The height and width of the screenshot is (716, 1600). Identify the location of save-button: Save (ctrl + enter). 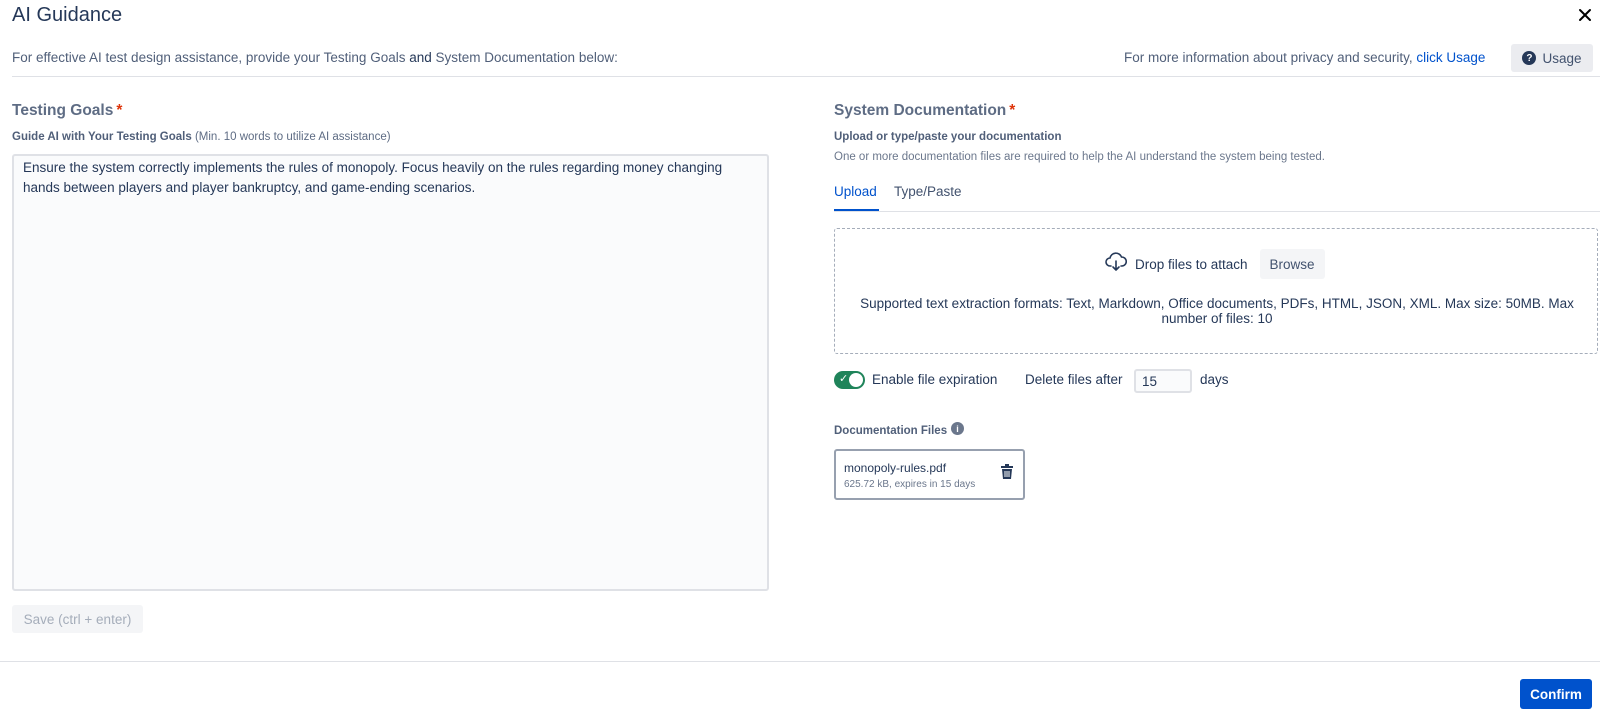
(77, 619).